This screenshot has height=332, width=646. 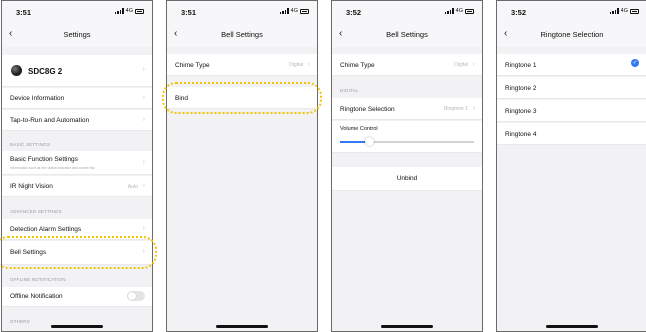 I want to click on device-information-row: Device Information ›, so click(x=77, y=98).